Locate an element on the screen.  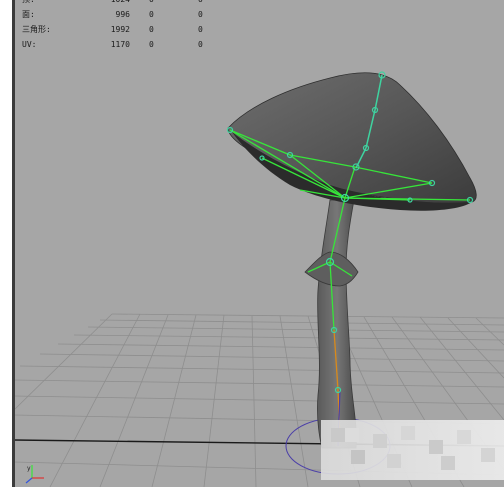
viewport-left-border is located at coordinates (7, 243).